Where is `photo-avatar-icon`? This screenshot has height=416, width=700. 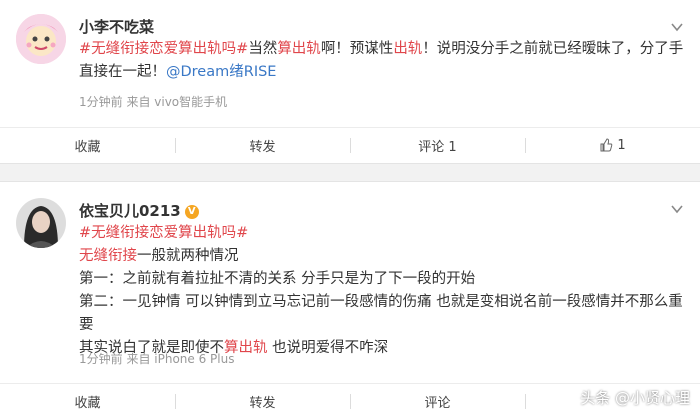
photo-avatar-icon is located at coordinates (41, 223).